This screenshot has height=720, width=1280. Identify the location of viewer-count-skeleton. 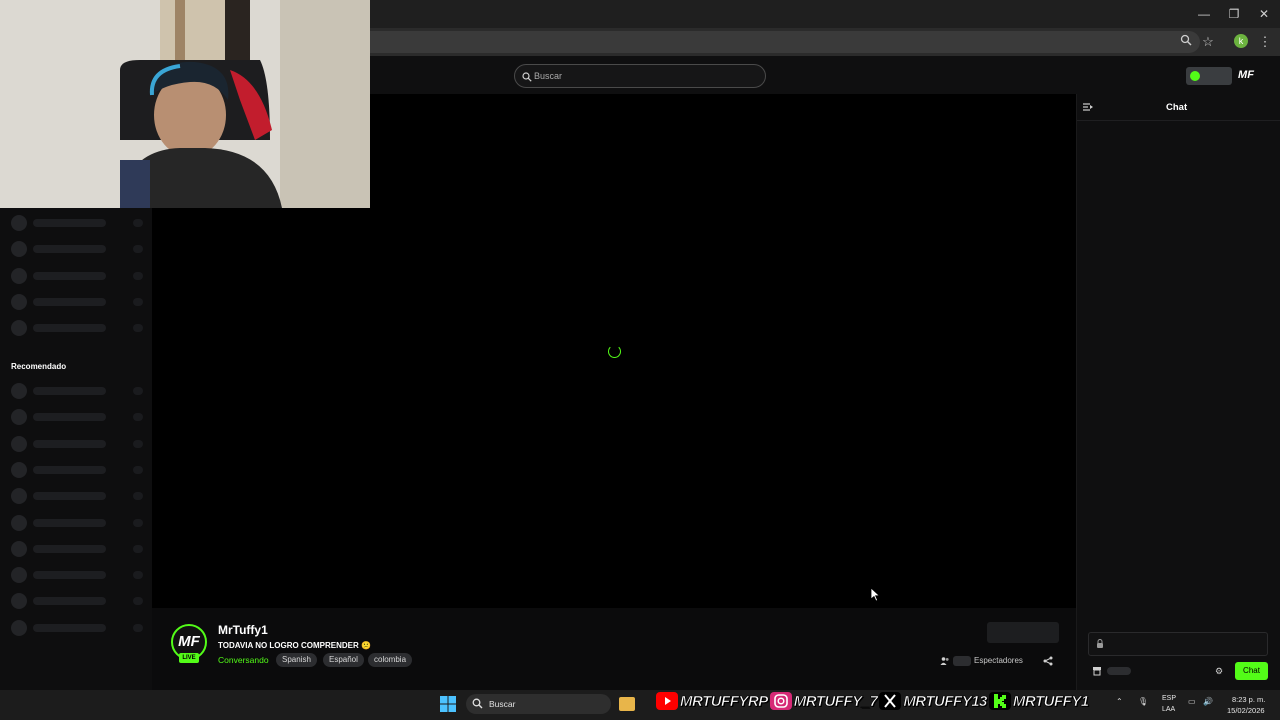
(962, 661).